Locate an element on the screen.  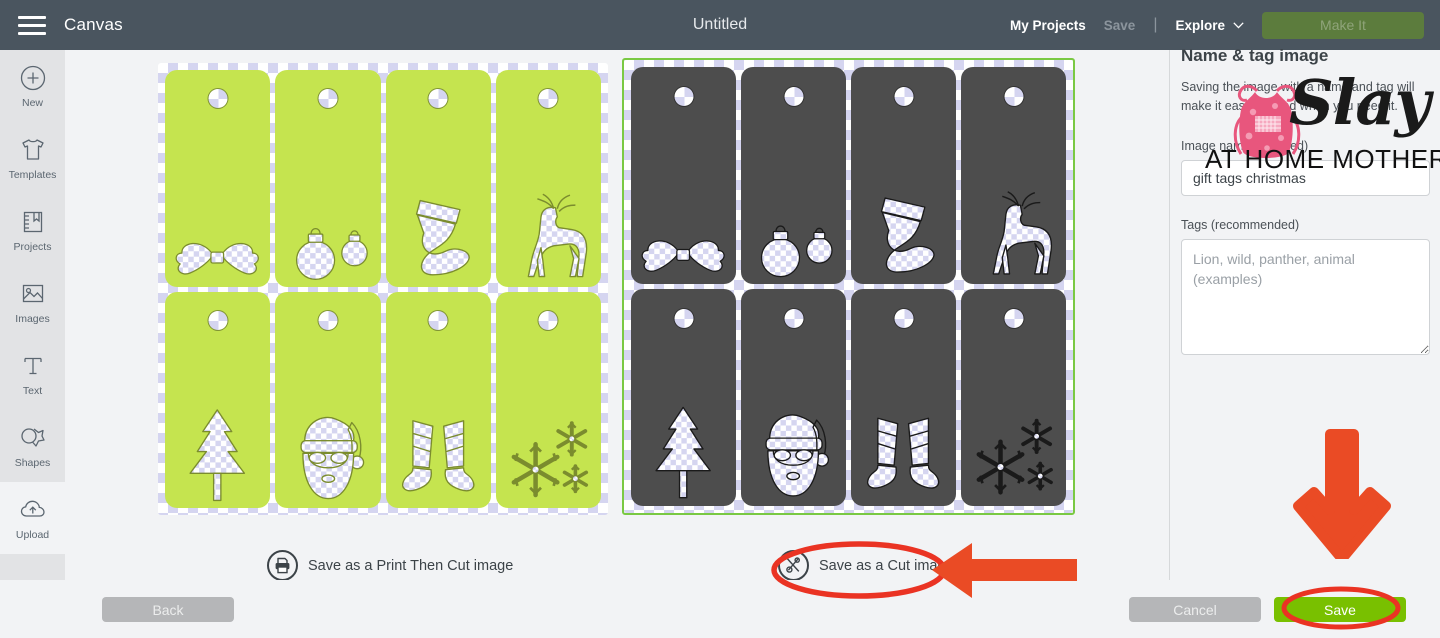
footer-action-bar: Back Cancel Save is located at coordinates (720, 609).